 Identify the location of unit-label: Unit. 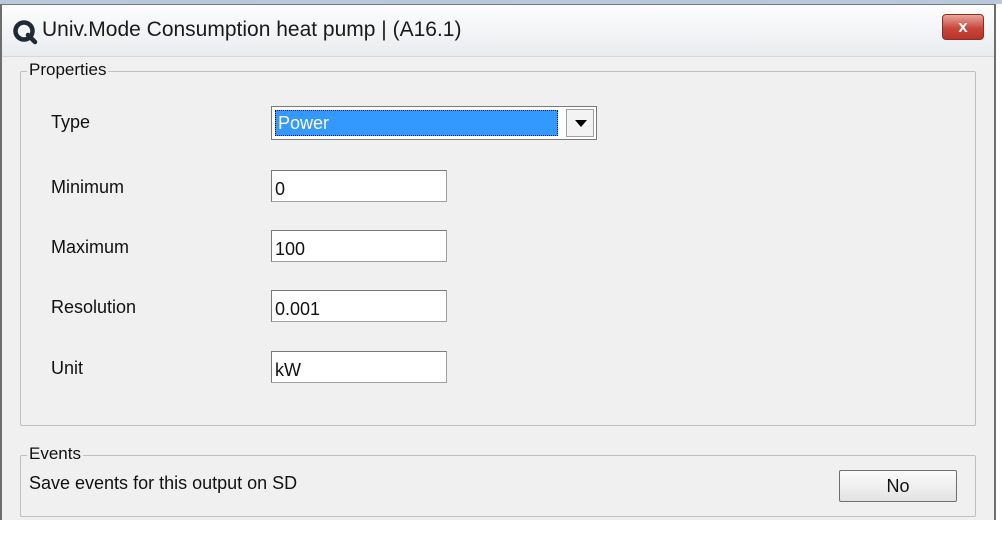
(67, 368).